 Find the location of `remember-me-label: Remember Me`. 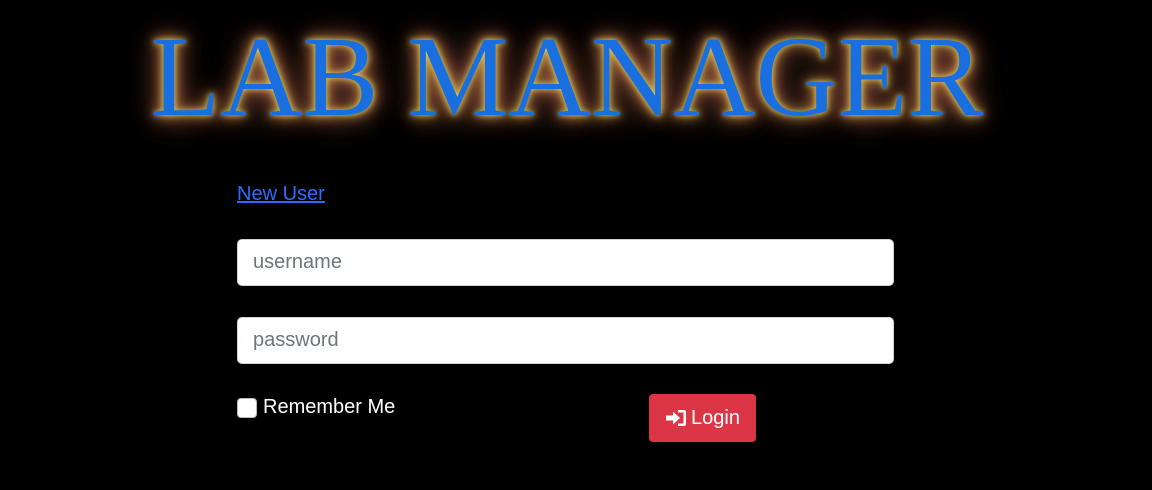

remember-me-label: Remember Me is located at coordinates (329, 407).